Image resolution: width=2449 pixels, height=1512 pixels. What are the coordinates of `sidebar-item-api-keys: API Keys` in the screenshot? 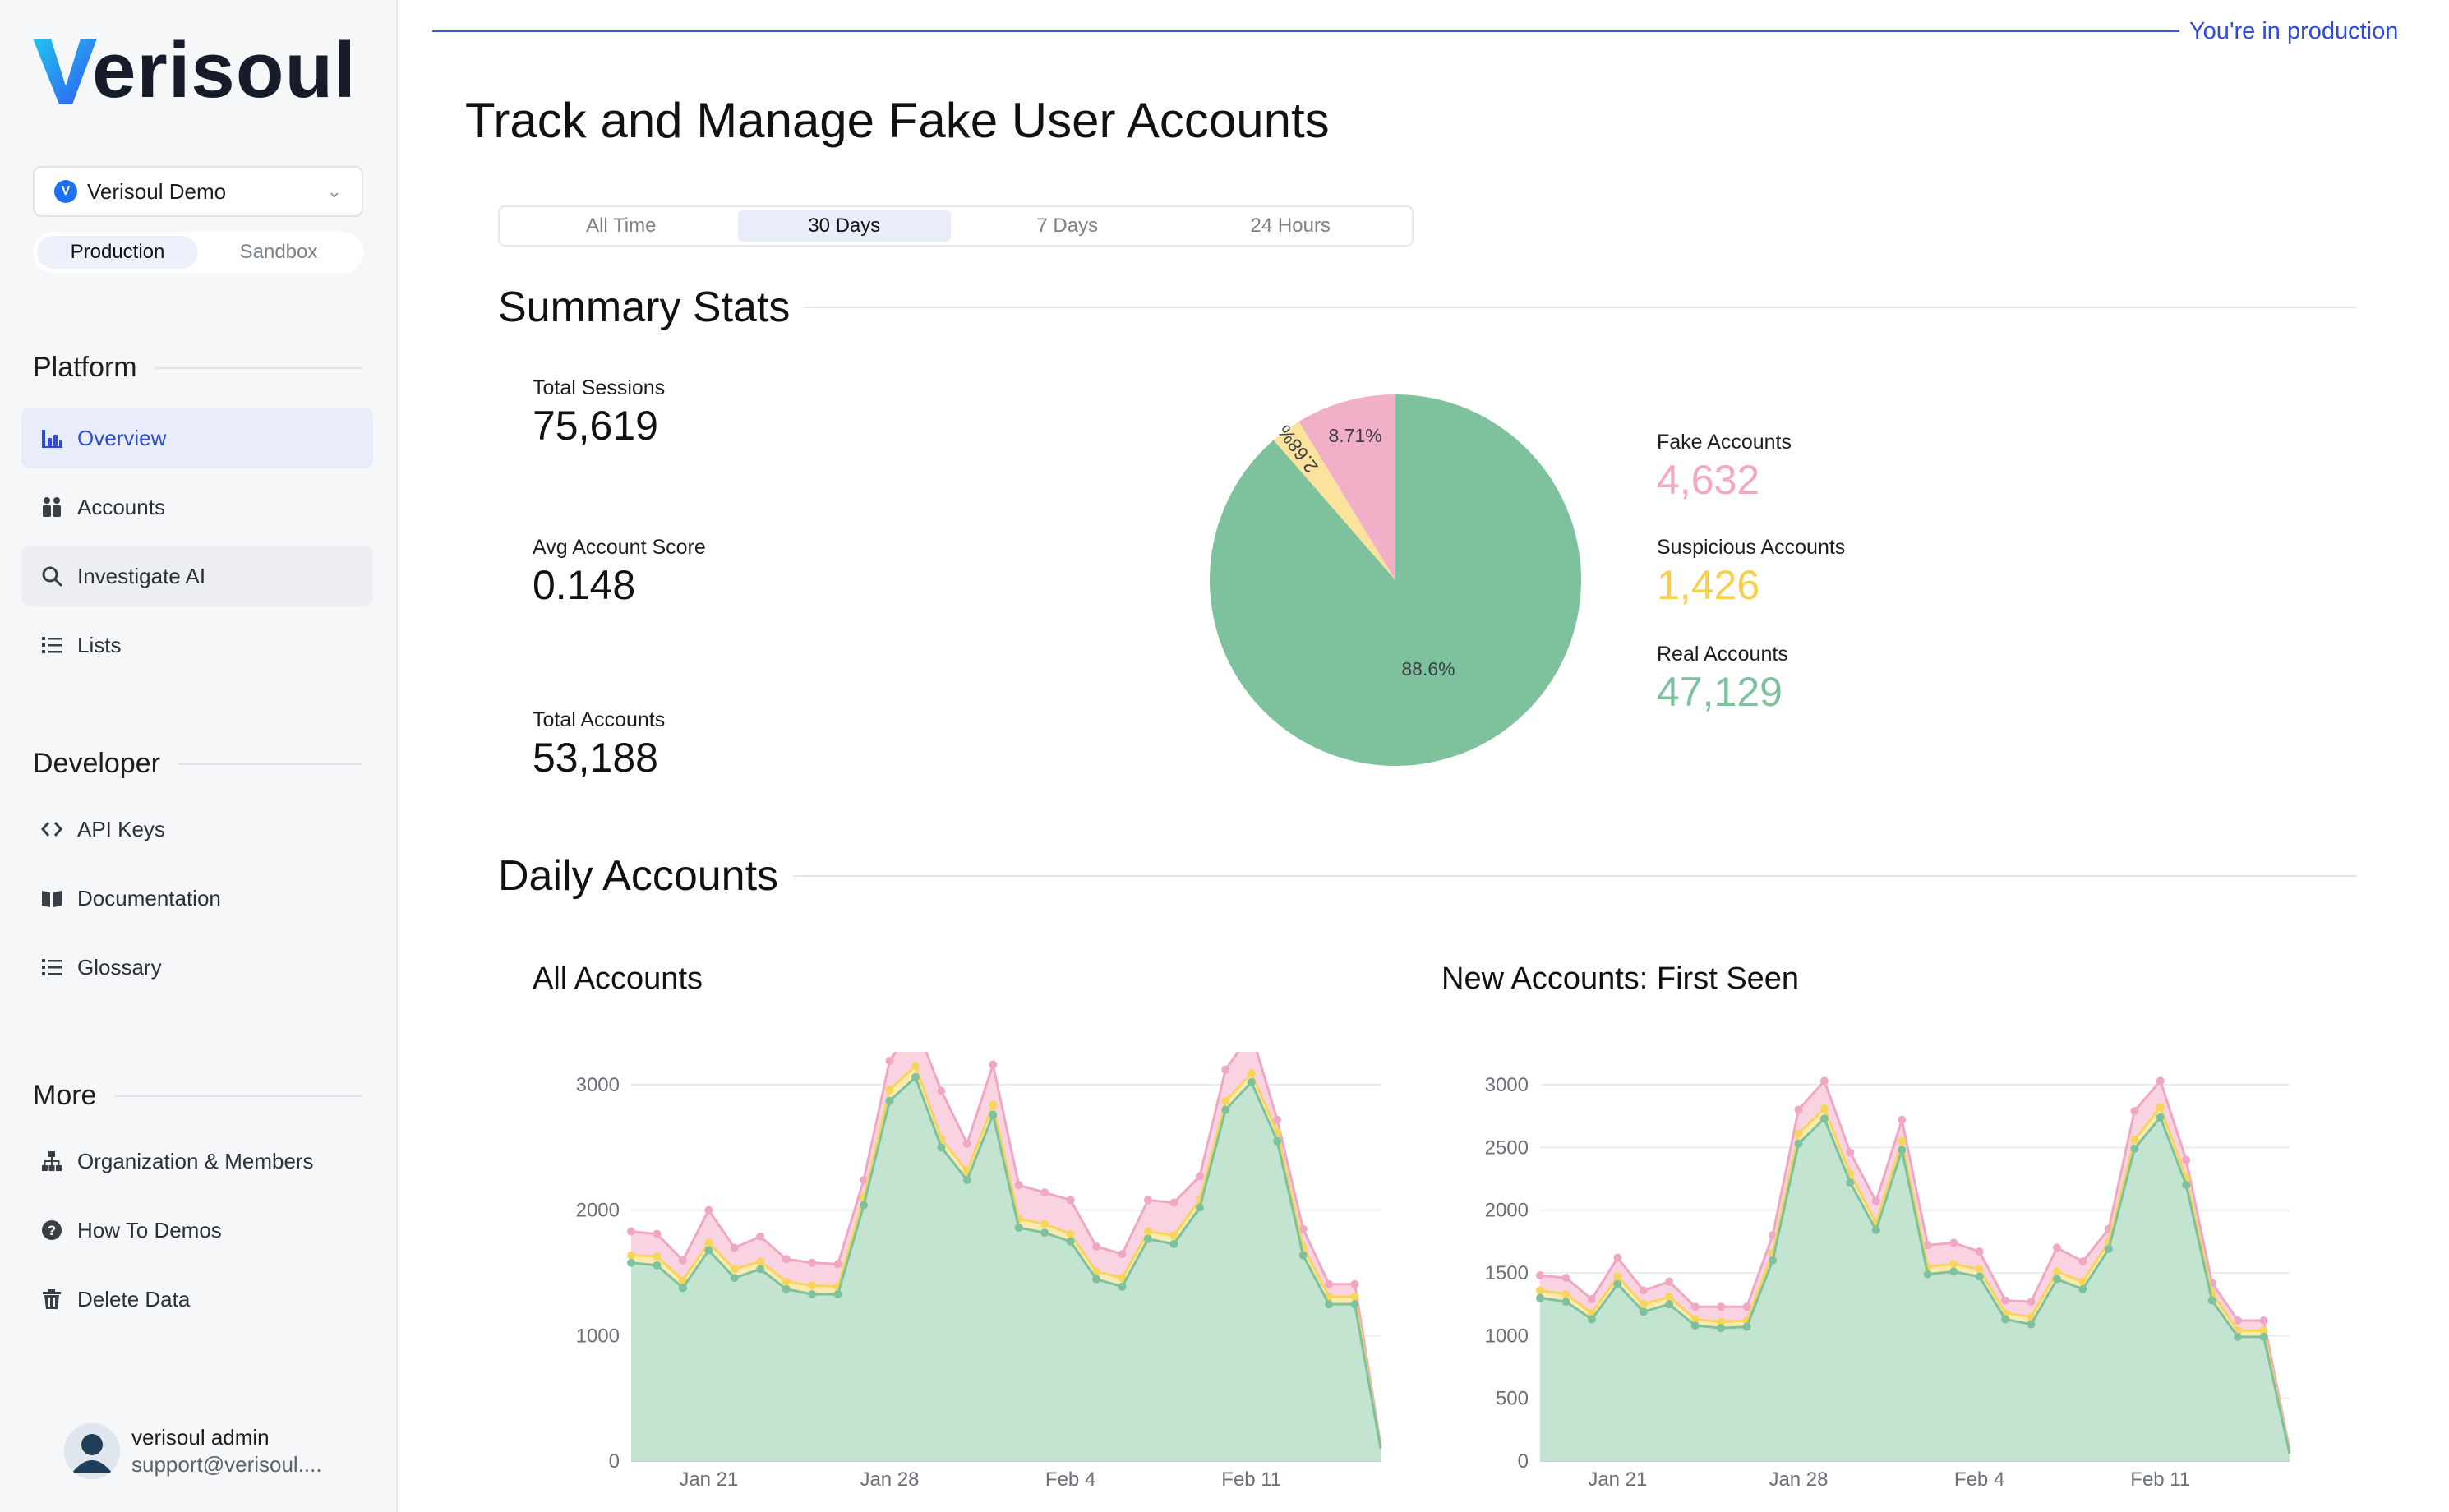 It's located at (197, 829).